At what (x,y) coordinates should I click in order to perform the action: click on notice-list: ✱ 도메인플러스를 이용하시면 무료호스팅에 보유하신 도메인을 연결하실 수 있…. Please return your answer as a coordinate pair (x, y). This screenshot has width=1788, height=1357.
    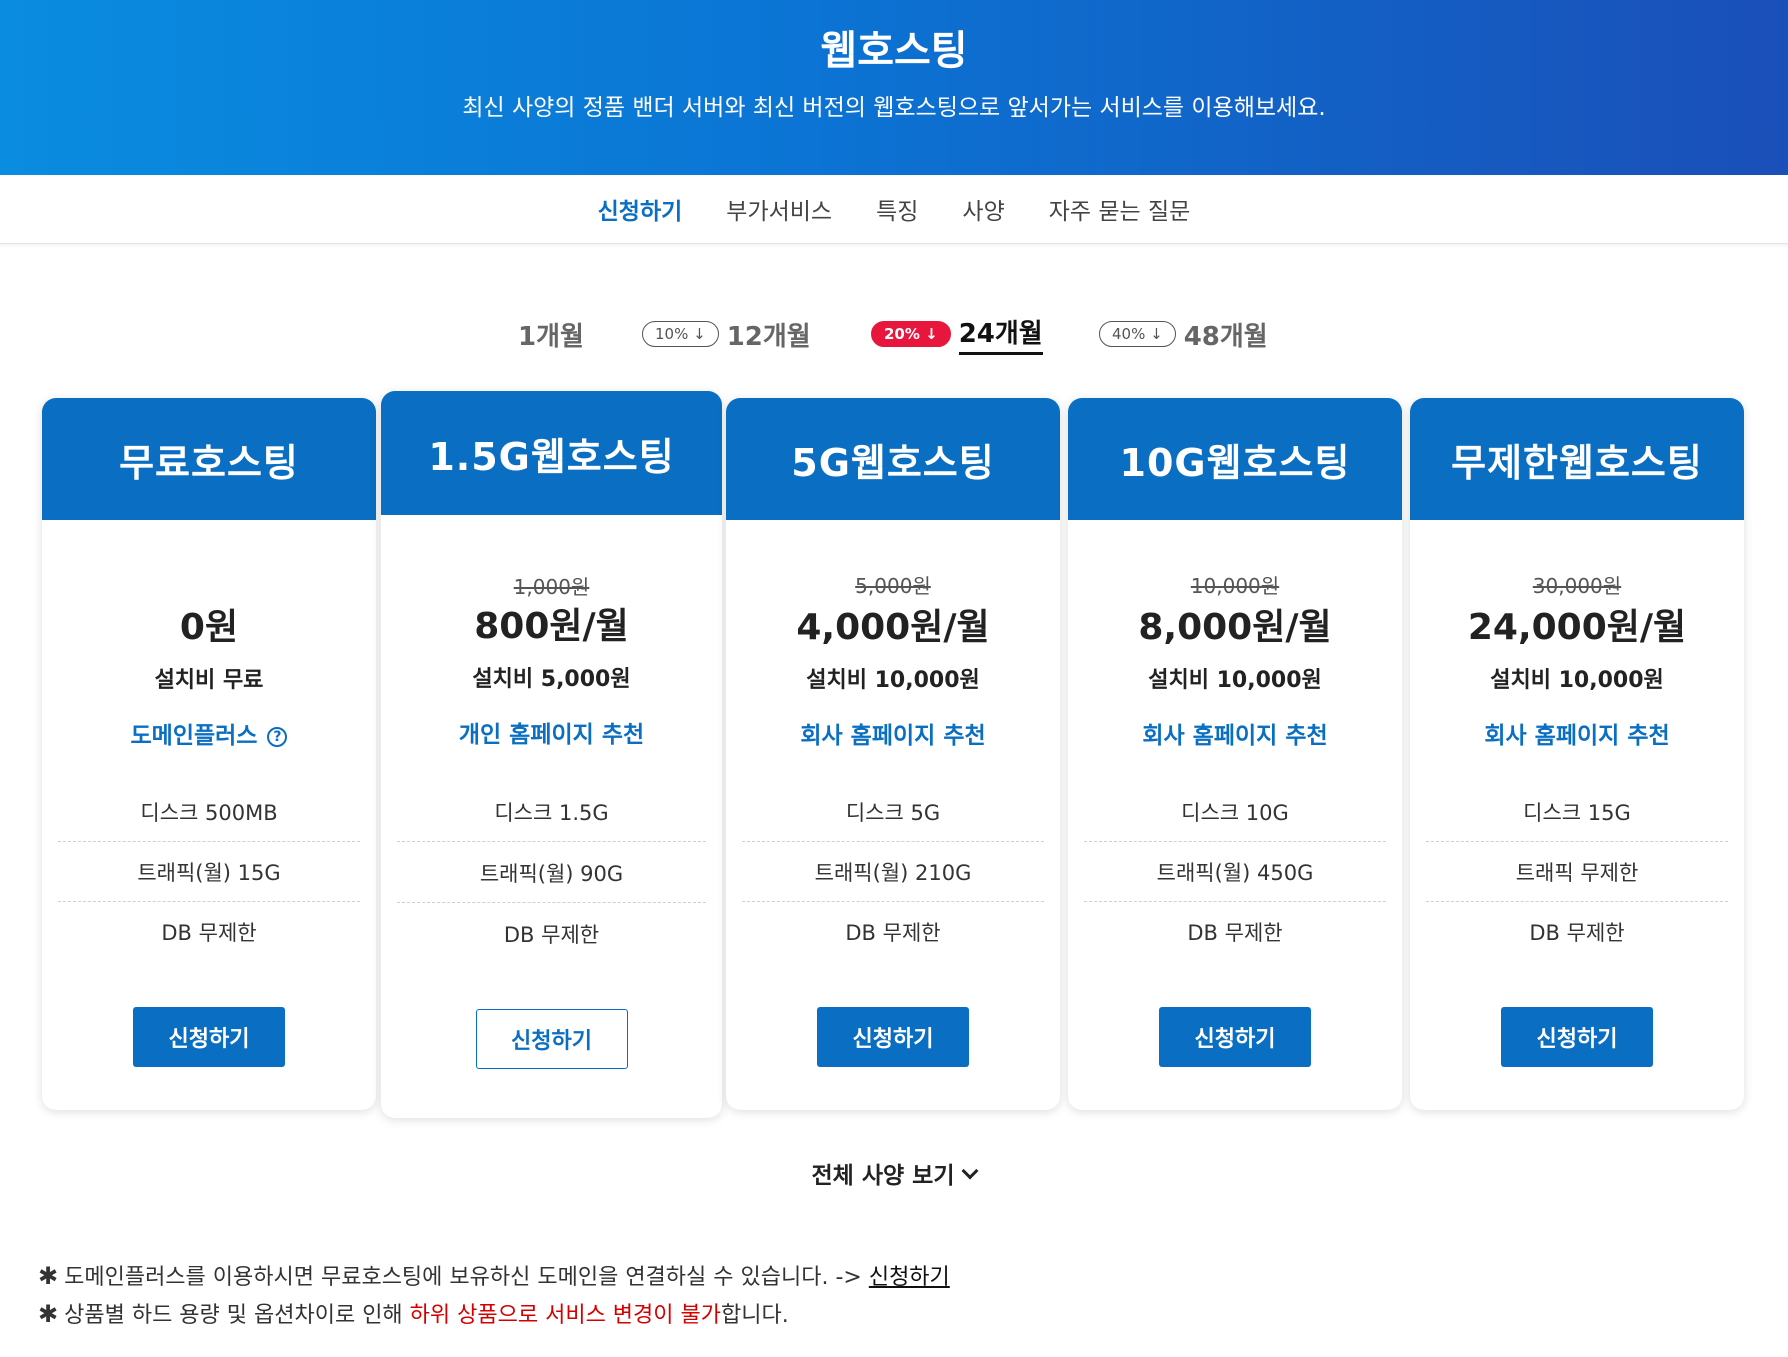
    Looking at the image, I should click on (494, 1295).